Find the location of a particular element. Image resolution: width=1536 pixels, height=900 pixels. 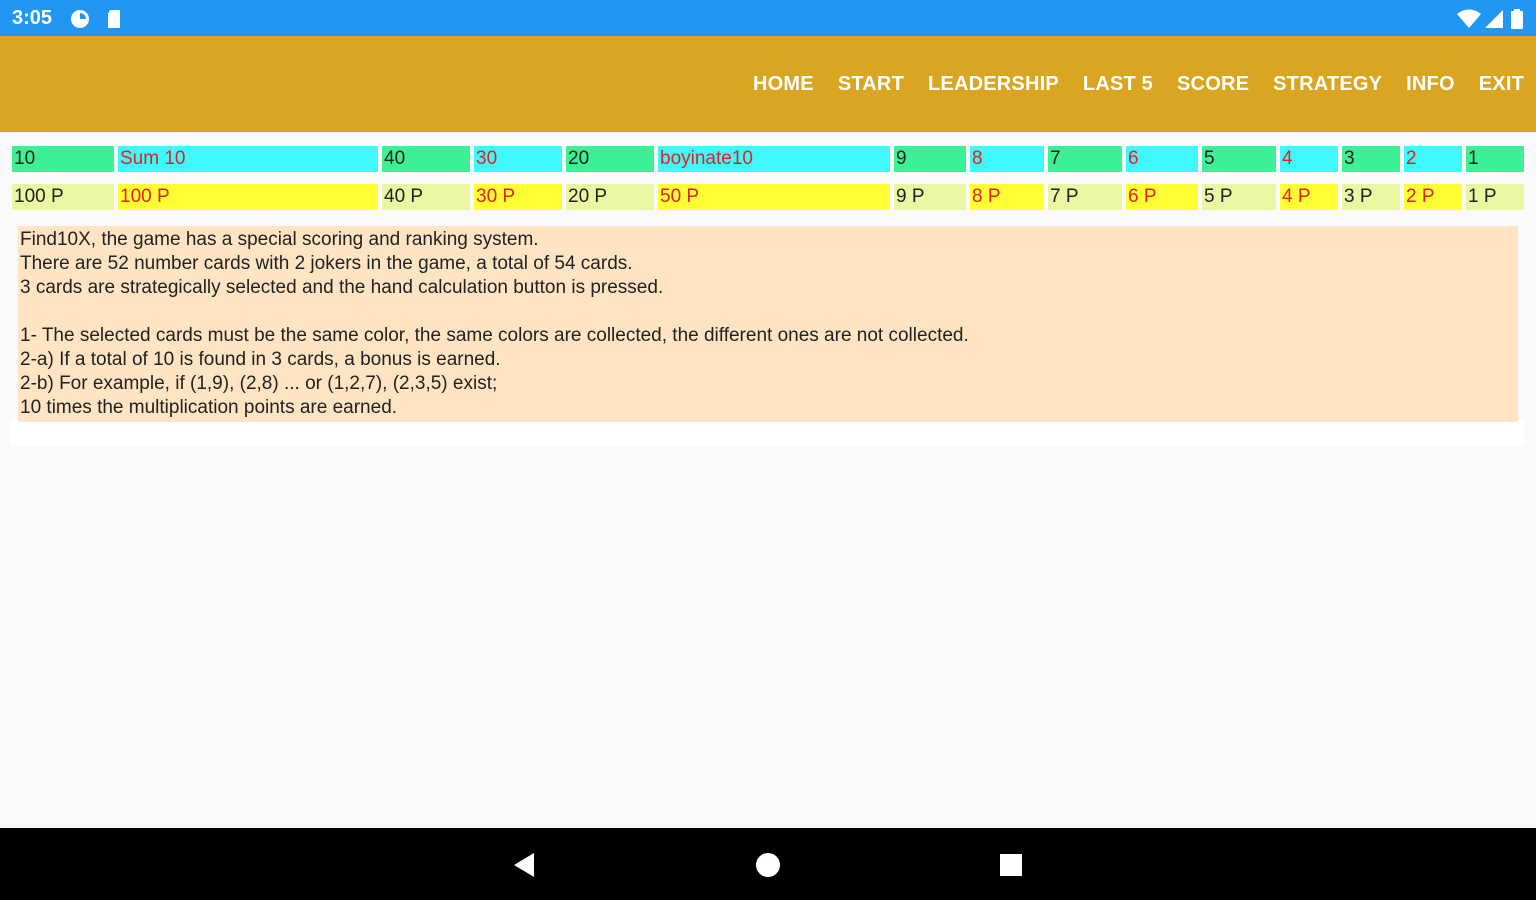

points-cell: 1 P is located at coordinates (1495, 197).